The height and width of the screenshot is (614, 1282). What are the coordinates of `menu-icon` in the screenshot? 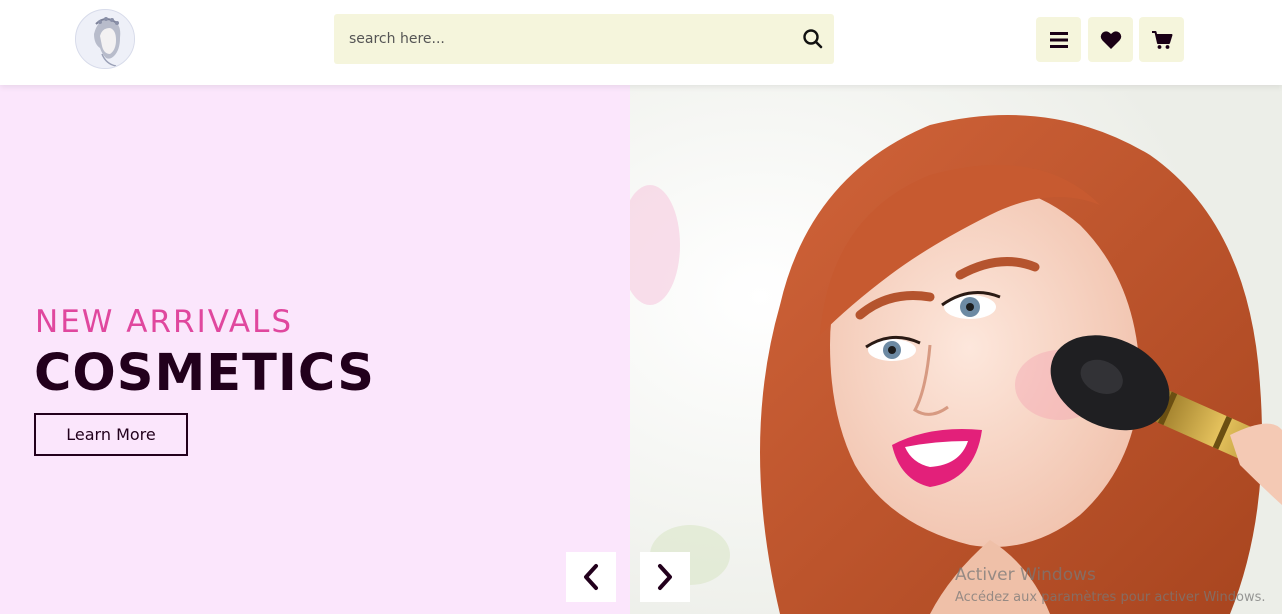 It's located at (1058, 39).